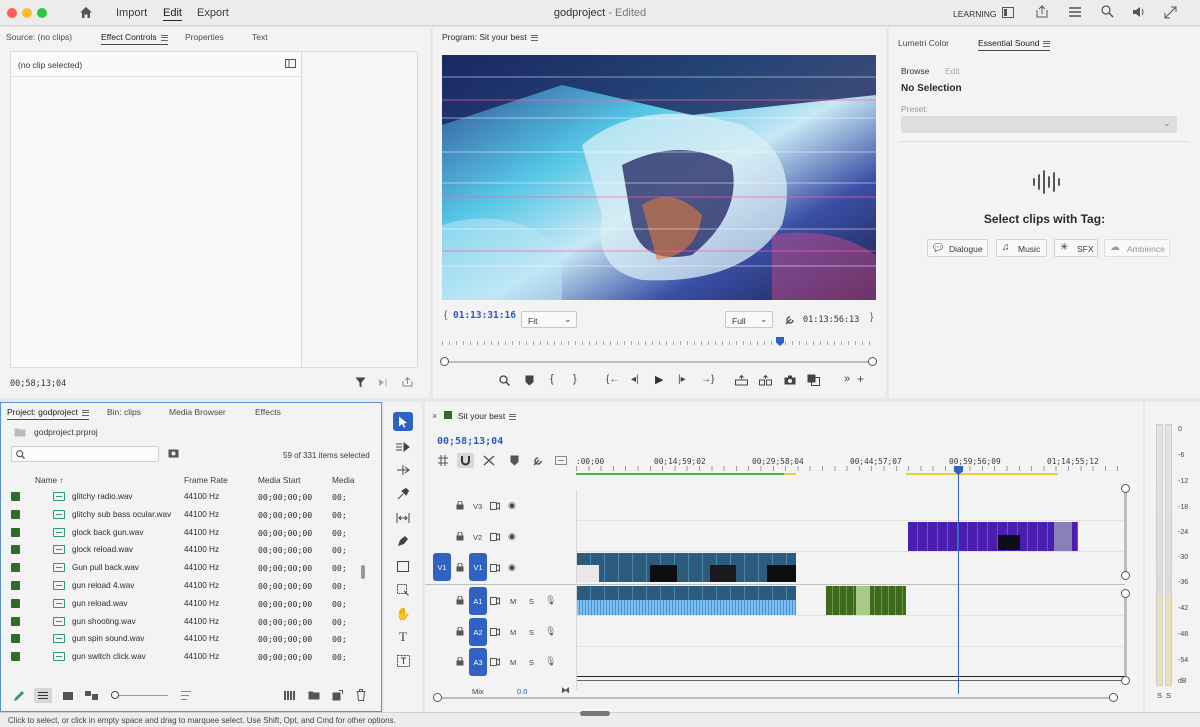 This screenshot has width=1200, height=727. I want to click on wrench-icon, so click(790, 319).